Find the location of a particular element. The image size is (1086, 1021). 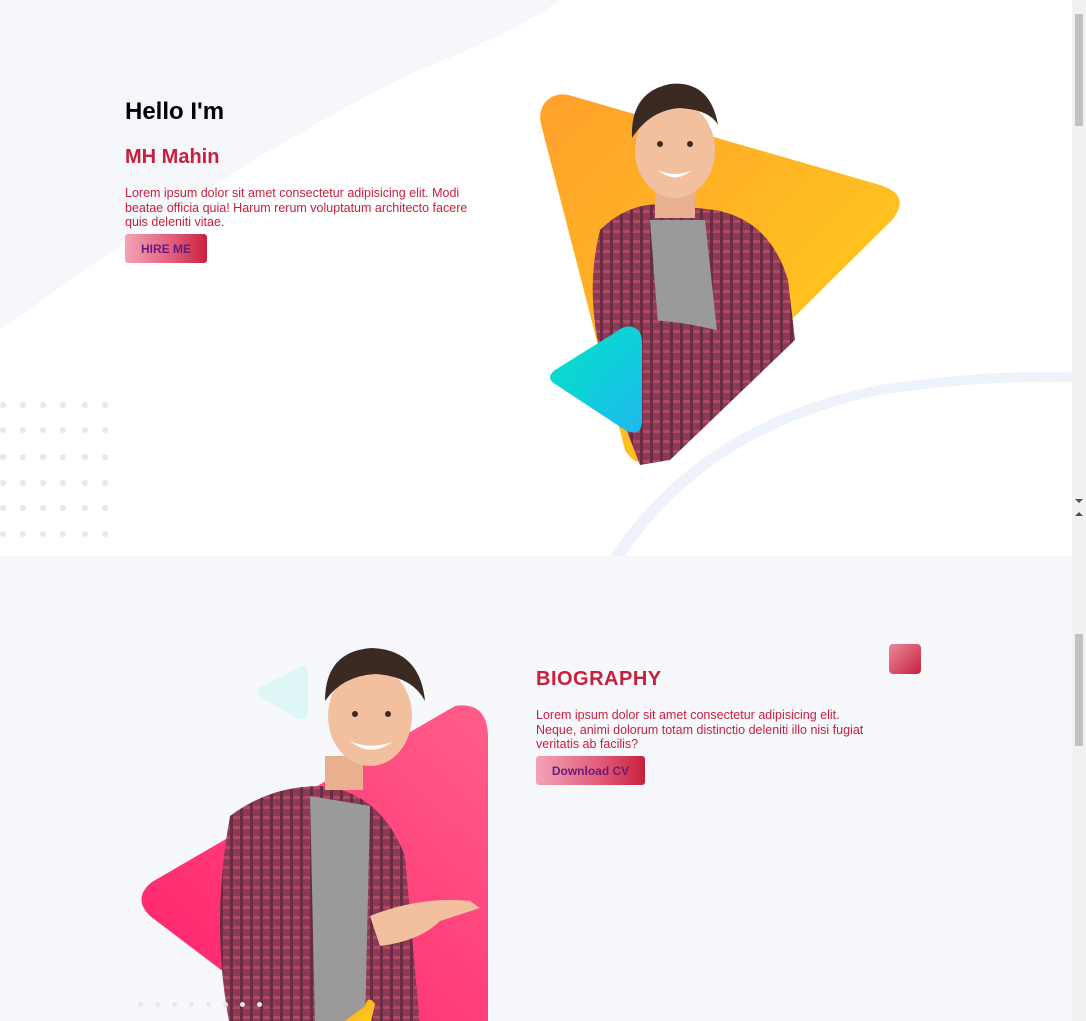

about-person-image is located at coordinates (314, 834).